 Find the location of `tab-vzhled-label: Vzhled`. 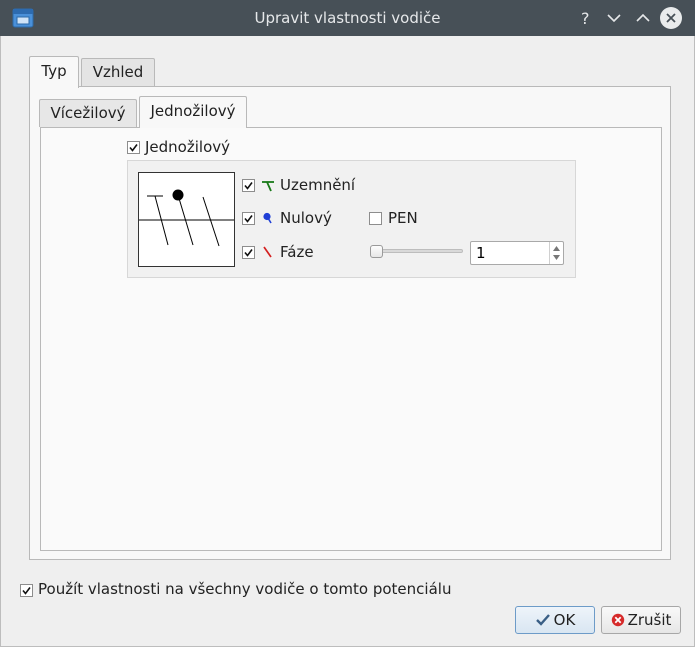

tab-vzhled-label: Vzhled is located at coordinates (118, 72).